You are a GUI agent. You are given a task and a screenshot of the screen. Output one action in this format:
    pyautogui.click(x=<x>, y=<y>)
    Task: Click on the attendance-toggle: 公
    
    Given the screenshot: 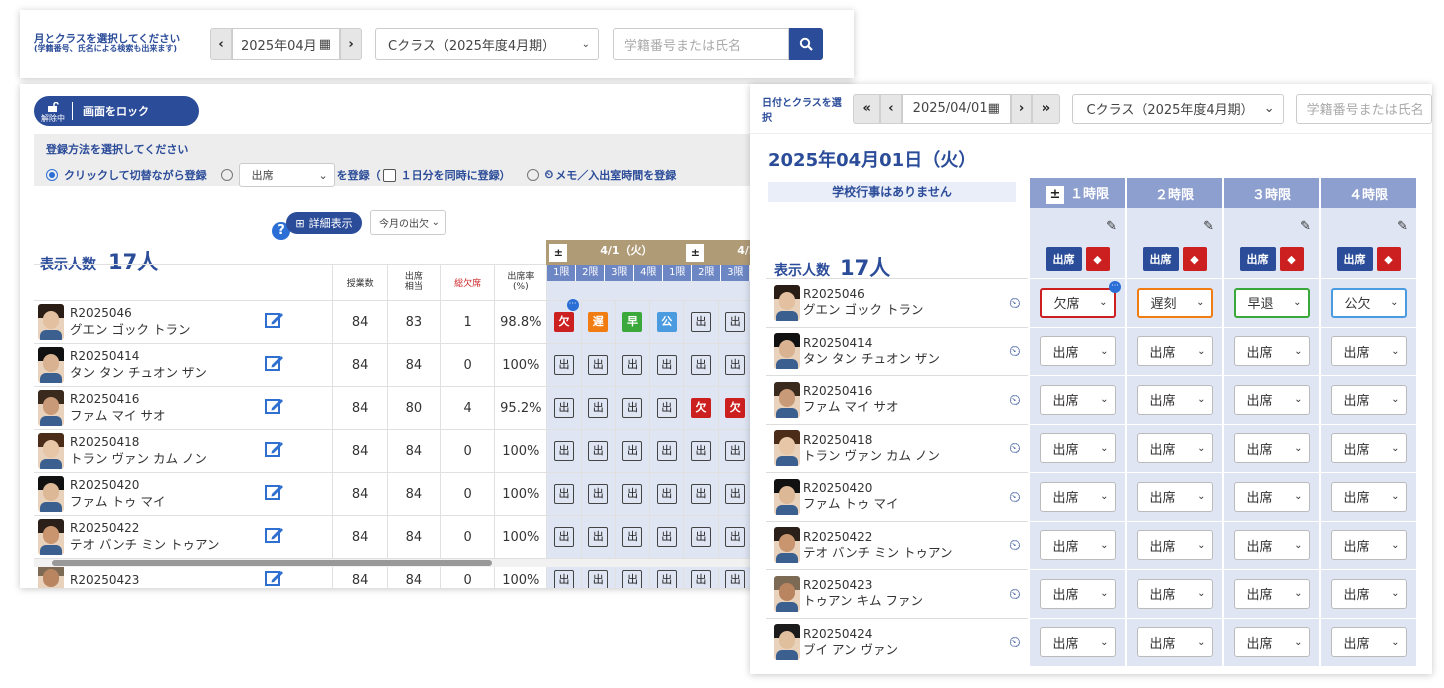 What is the action you would take?
    pyautogui.click(x=666, y=322)
    